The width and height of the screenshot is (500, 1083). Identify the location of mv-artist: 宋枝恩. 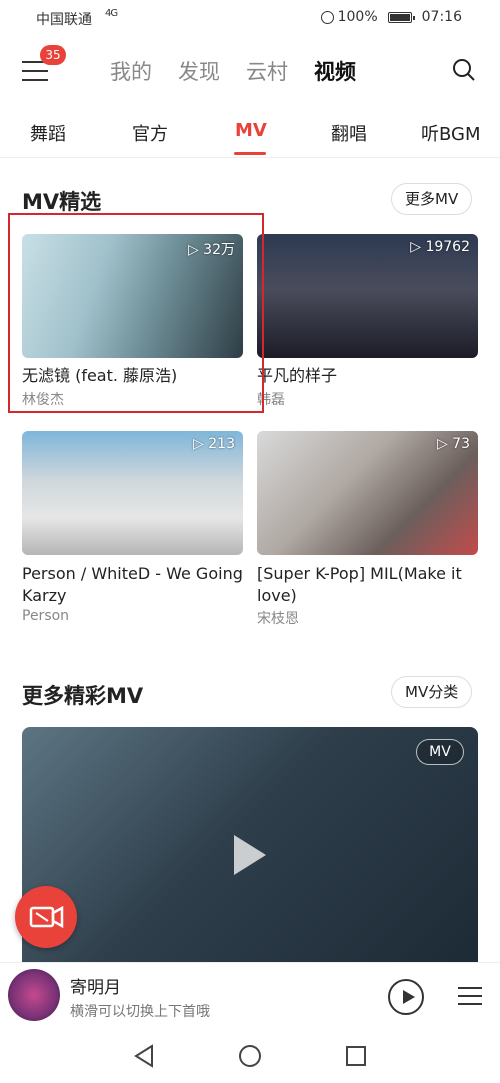
(278, 618).